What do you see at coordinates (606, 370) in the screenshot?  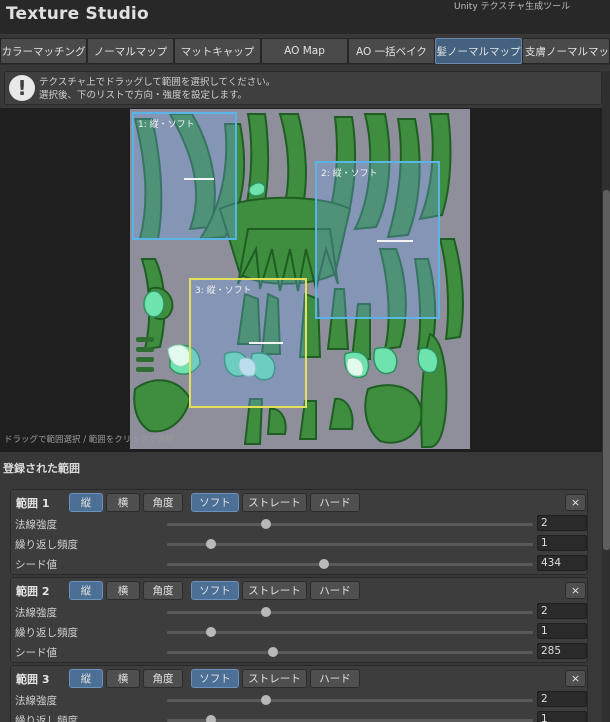 I see `scrollbar-thumb` at bounding box center [606, 370].